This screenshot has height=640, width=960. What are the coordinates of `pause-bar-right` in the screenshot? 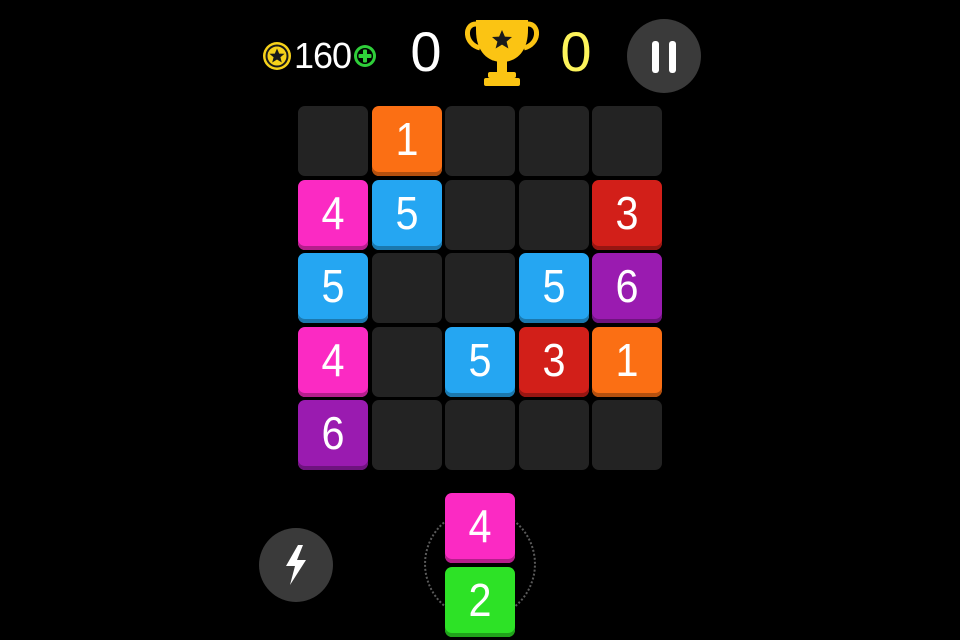 It's located at (672, 57).